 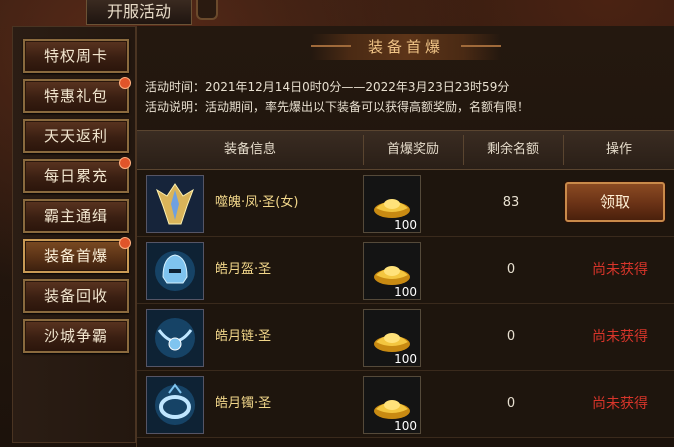 I want to click on bracelet-icon, so click(x=175, y=405).